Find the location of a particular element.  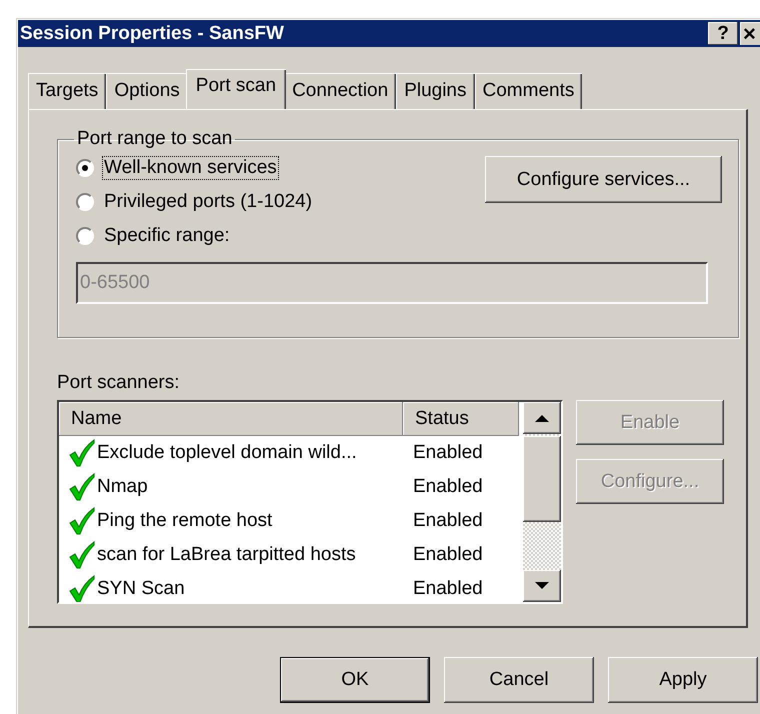

list-item: SYN Scan is located at coordinates (141, 589).